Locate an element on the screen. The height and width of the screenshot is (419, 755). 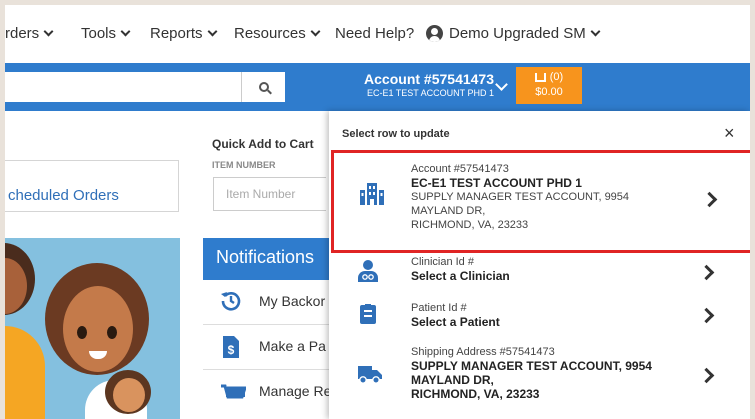
clinician-icon is located at coordinates (368, 271).